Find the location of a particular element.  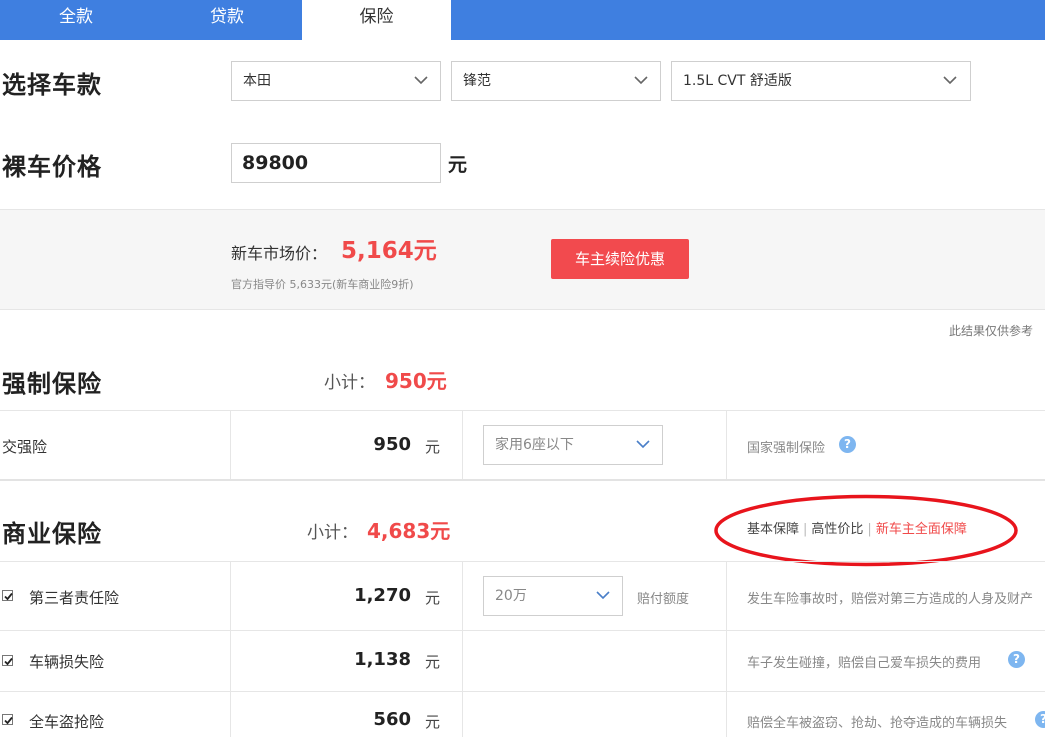

compulsory-insurance-title: 强制保险 is located at coordinates (52, 384).